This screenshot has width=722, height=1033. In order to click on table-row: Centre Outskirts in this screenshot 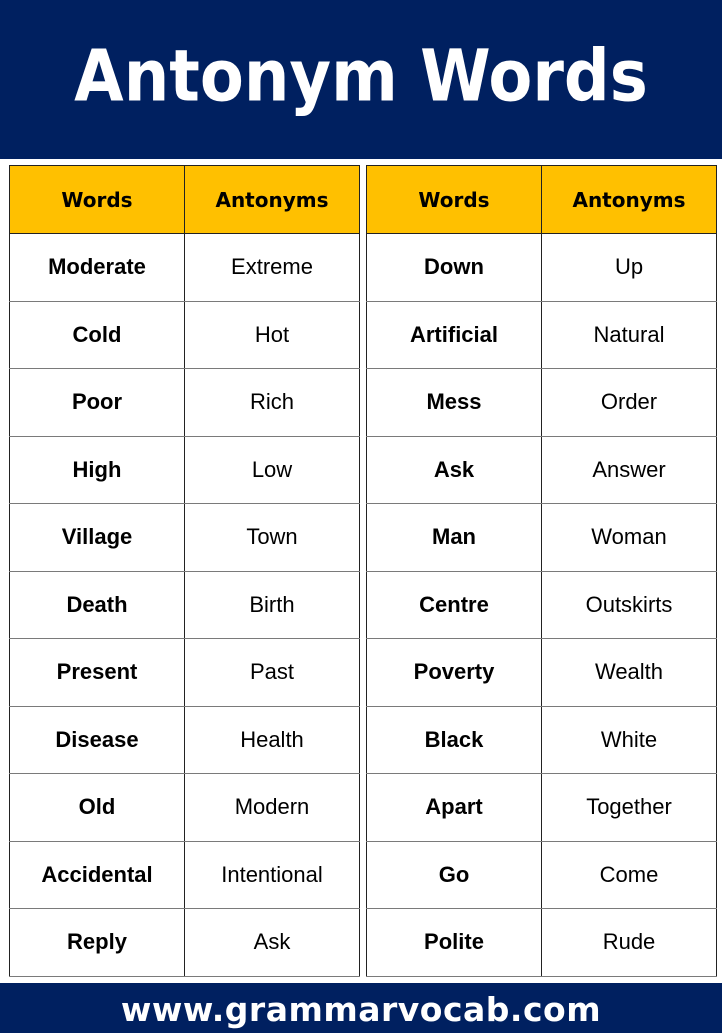, I will do `click(541, 604)`.